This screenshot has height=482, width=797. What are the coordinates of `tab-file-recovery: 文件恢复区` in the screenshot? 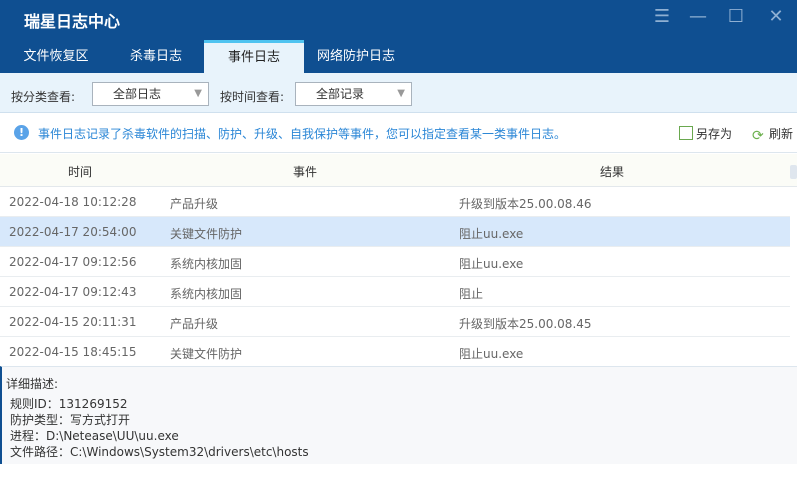 It's located at (56, 56).